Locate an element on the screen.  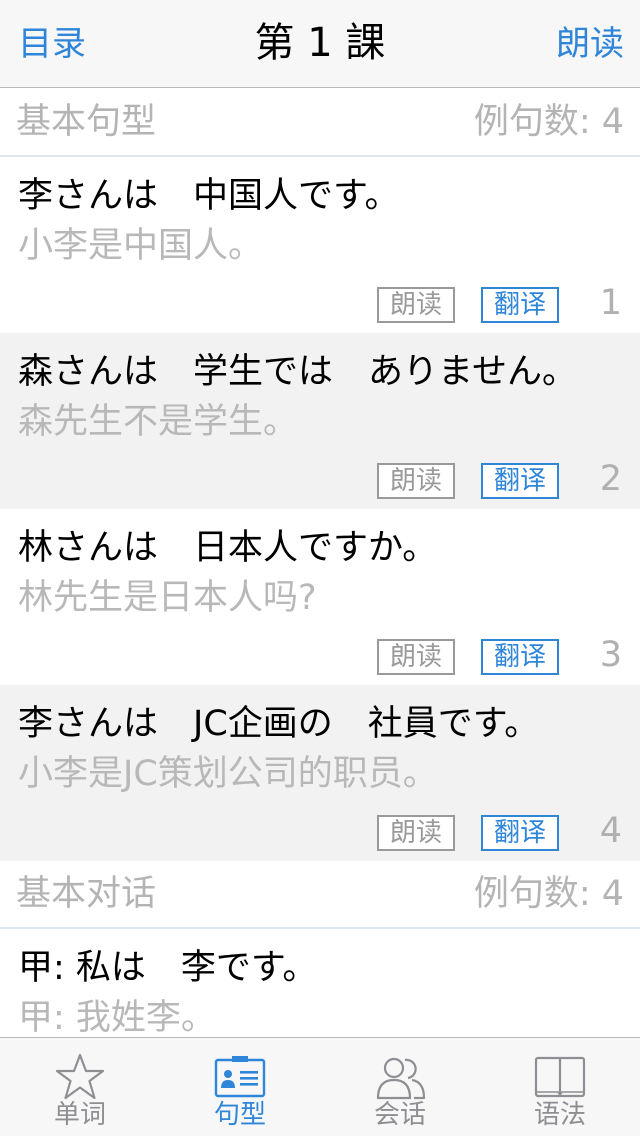
chinese-translation: 小李是中国人。 is located at coordinates (141, 246).